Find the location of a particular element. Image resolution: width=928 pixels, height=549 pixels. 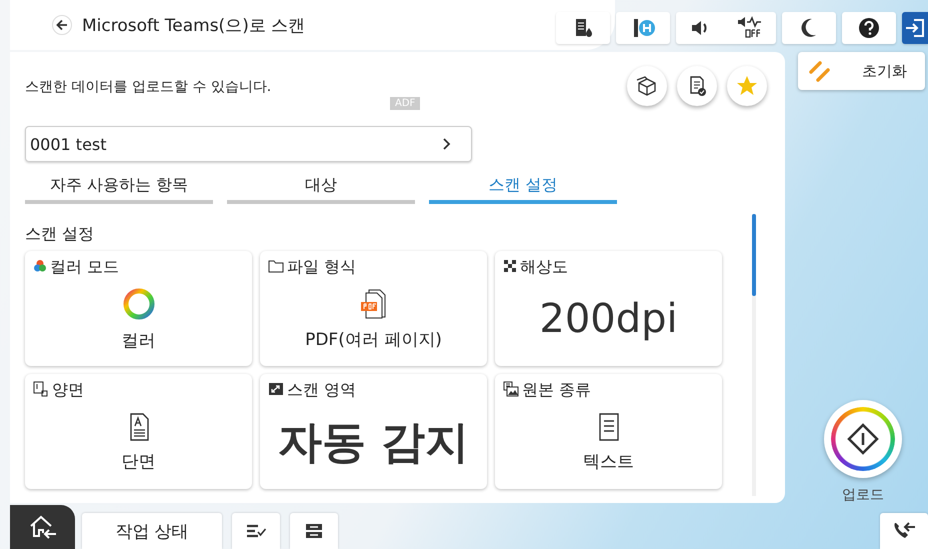

setting-label: 원본 종류 is located at coordinates (557, 390).